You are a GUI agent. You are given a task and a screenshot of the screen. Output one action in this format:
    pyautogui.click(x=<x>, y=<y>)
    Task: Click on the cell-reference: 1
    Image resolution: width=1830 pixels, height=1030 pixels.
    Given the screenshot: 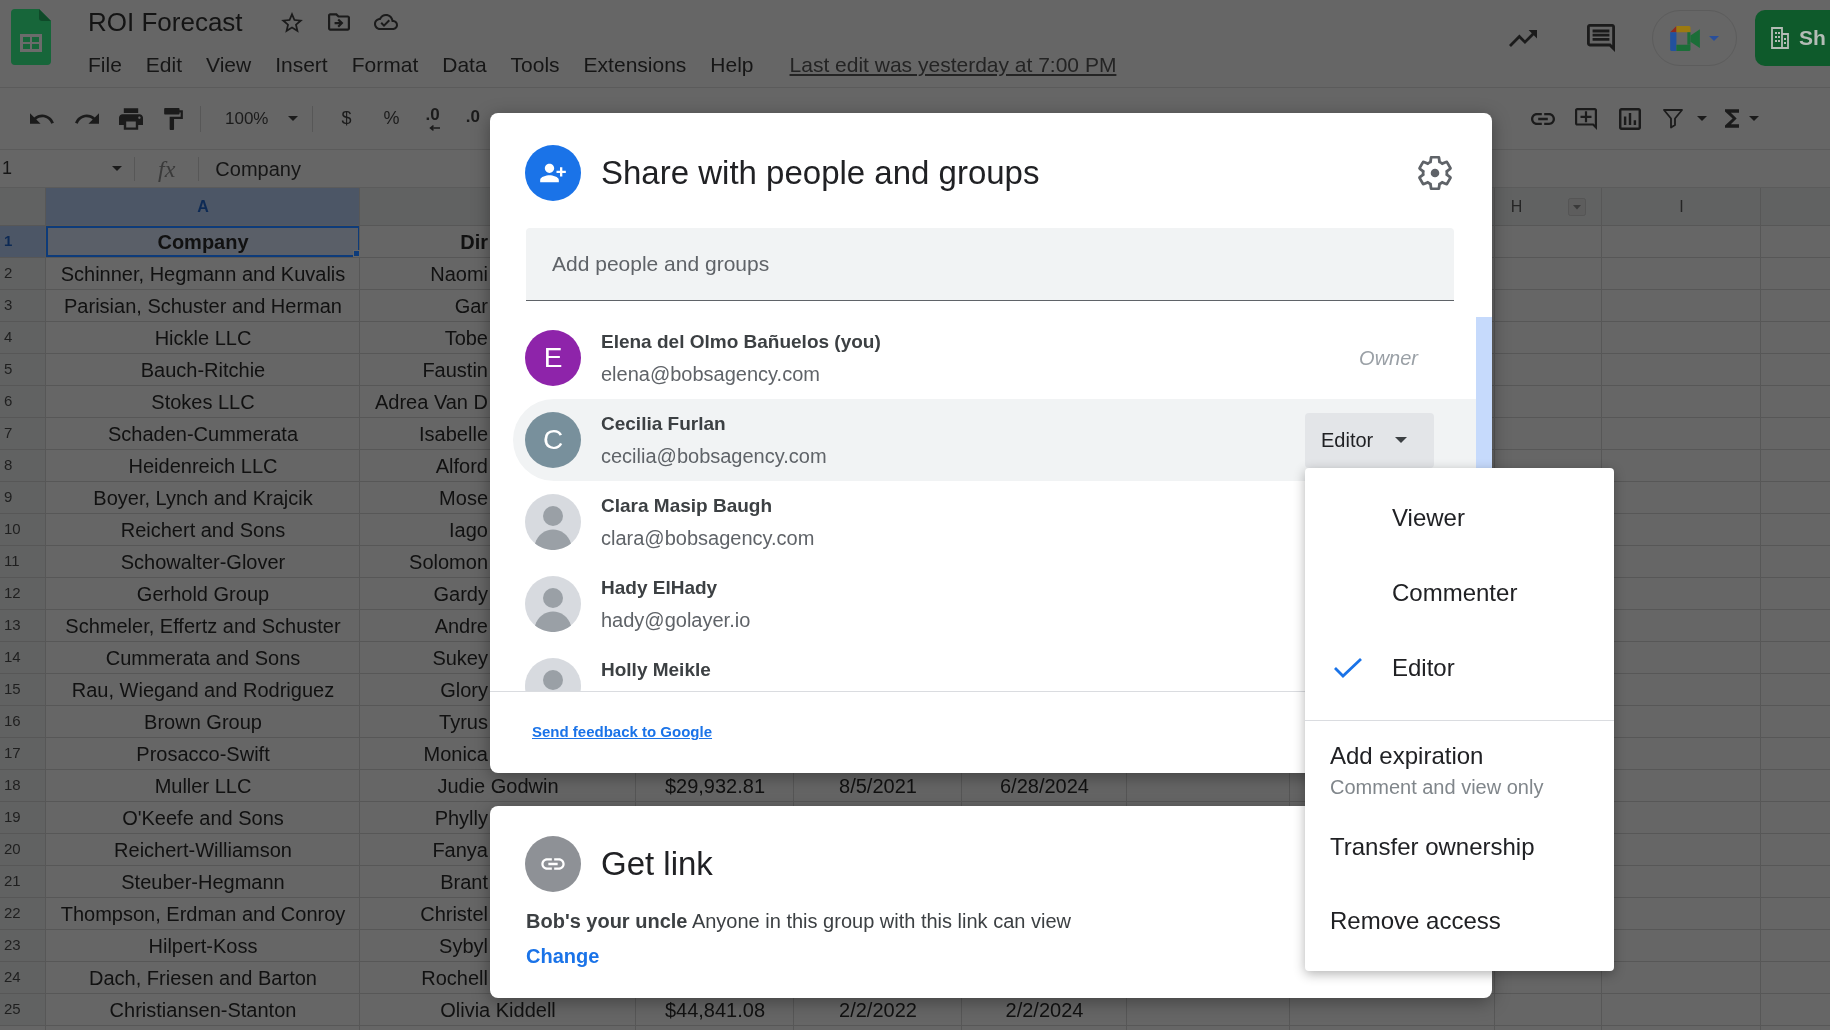 What is the action you would take?
    pyautogui.click(x=7, y=168)
    